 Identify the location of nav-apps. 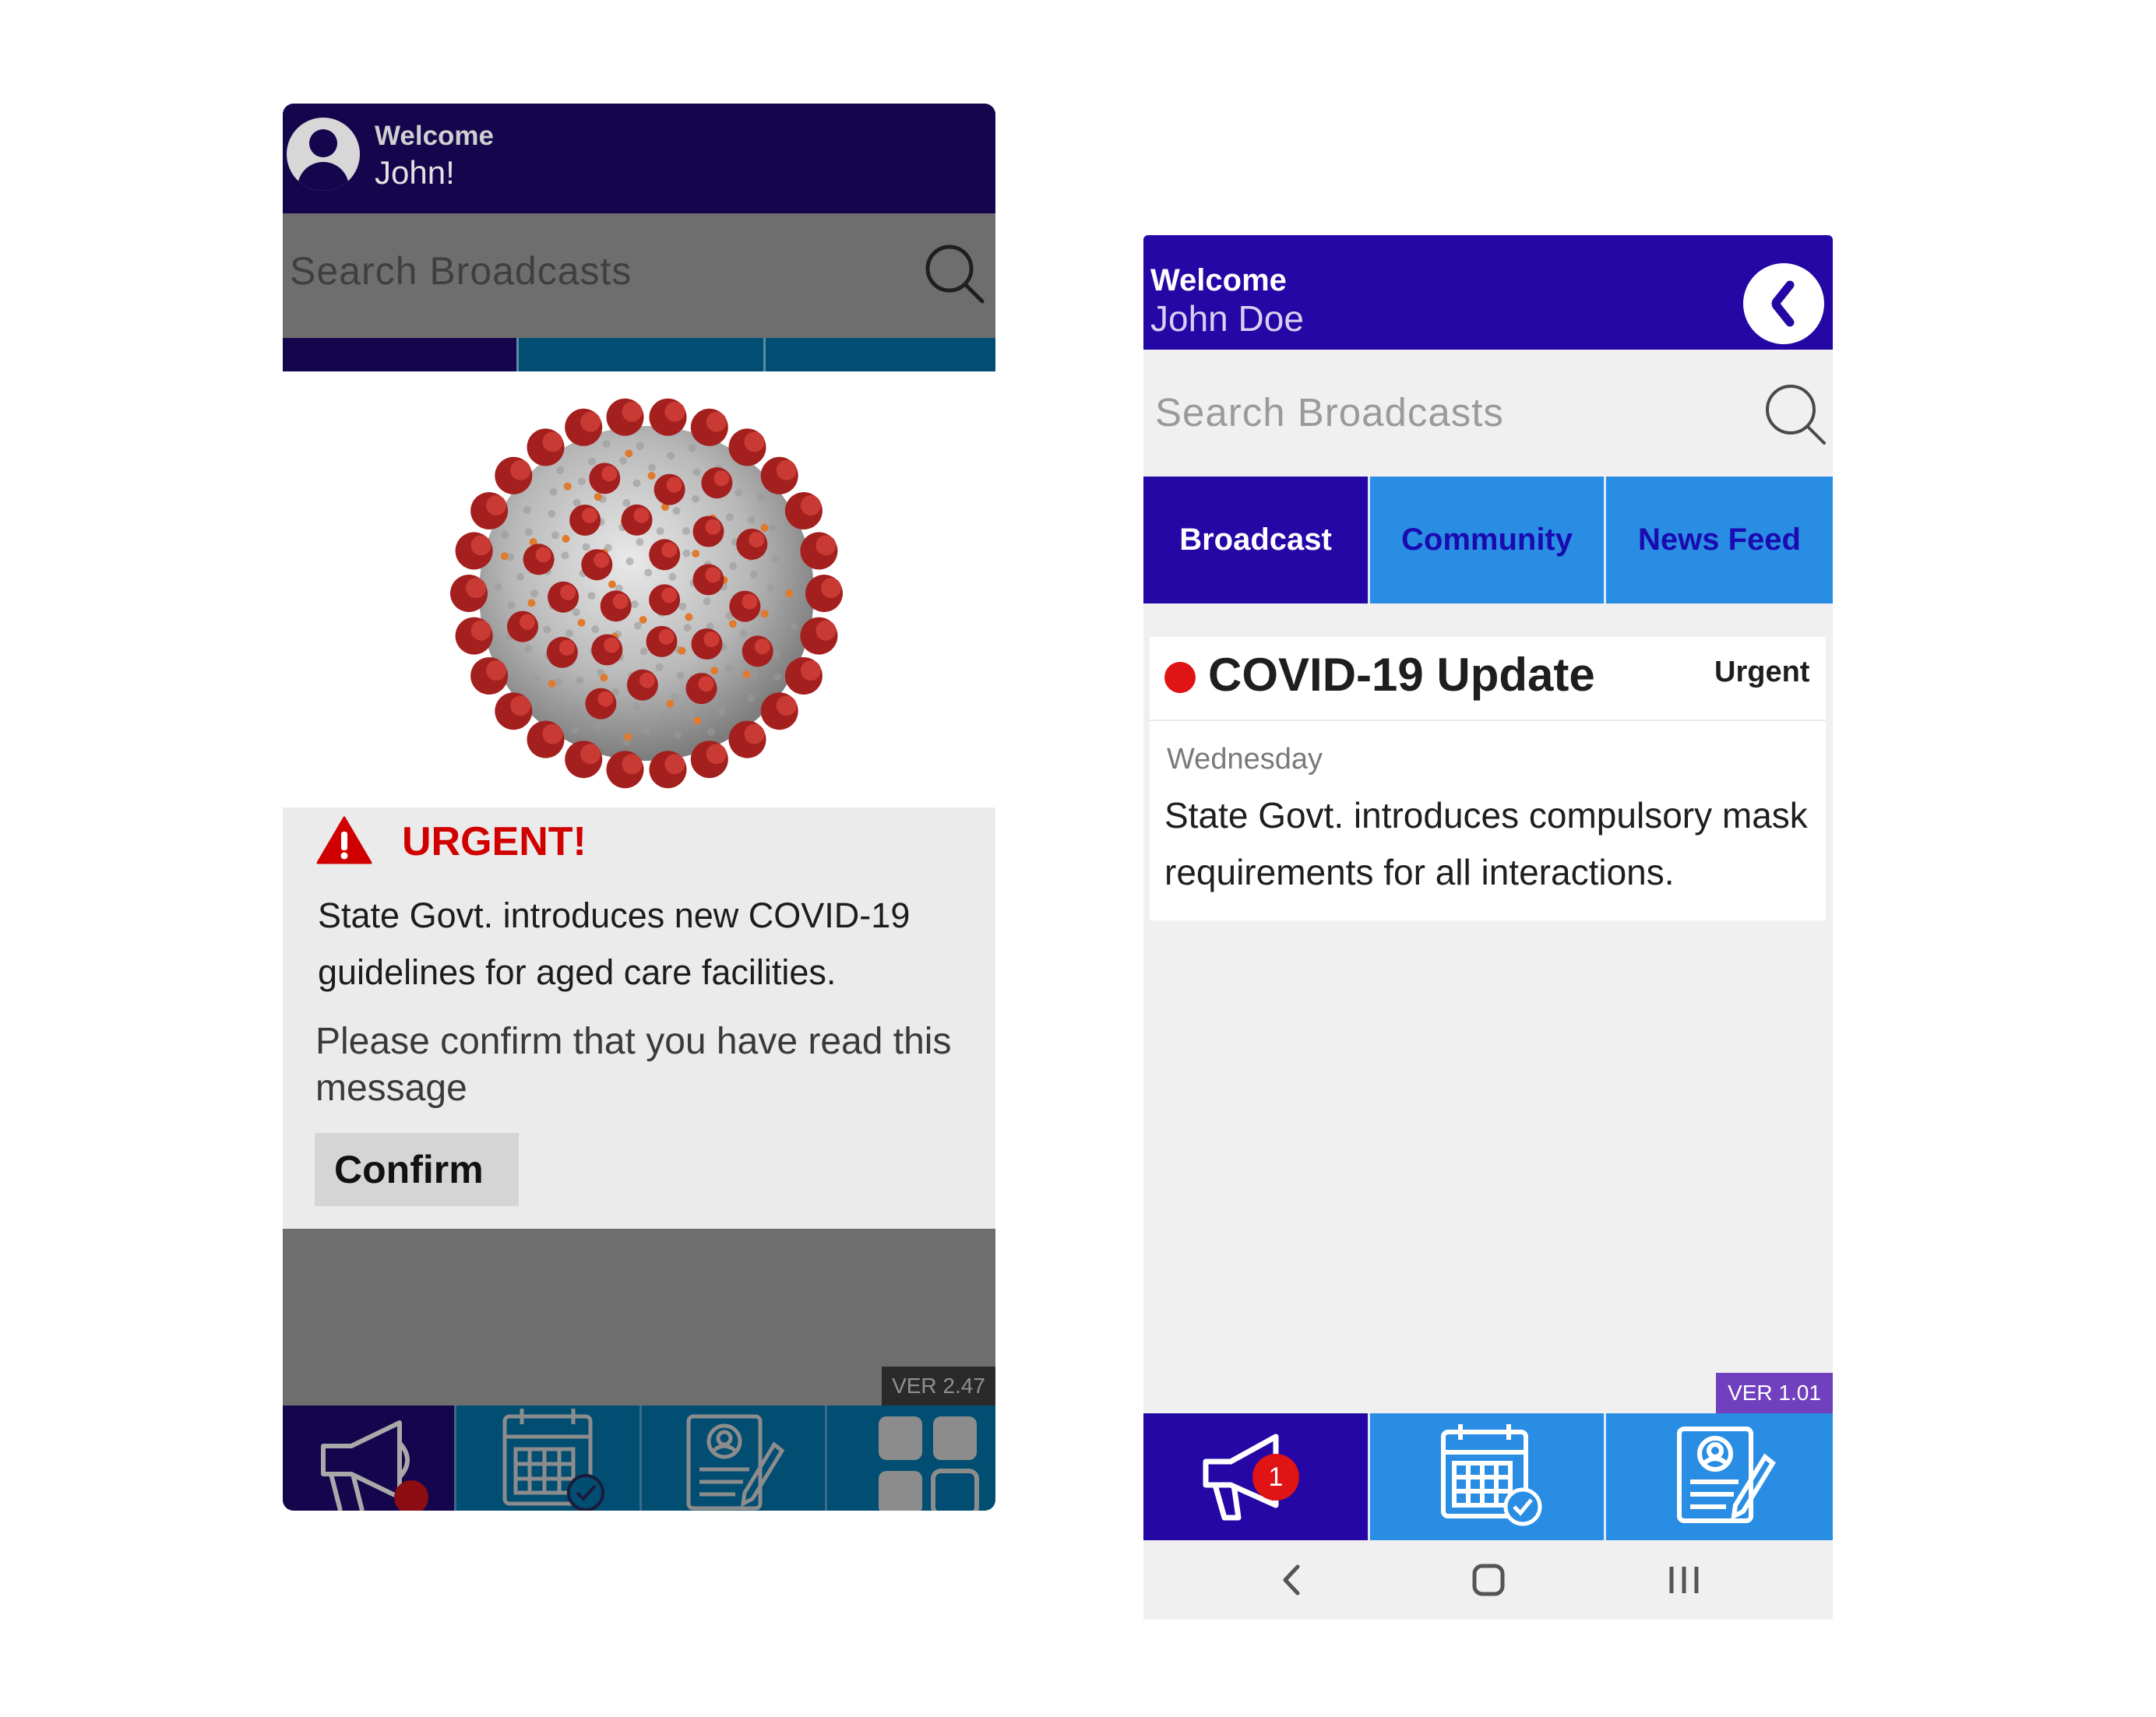
(911, 1458).